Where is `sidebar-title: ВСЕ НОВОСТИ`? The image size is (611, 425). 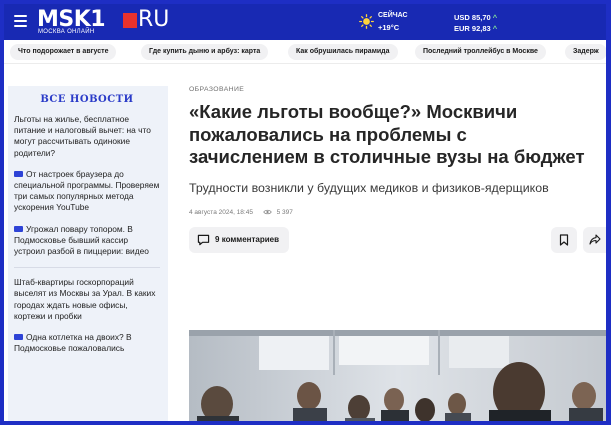
sidebar-title: ВСЕ НОВОСТИ is located at coordinates (87, 99).